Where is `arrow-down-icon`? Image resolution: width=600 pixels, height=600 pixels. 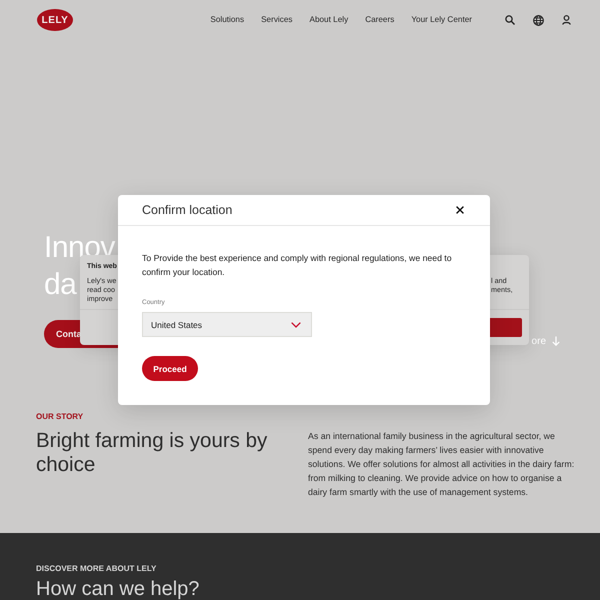 arrow-down-icon is located at coordinates (556, 341).